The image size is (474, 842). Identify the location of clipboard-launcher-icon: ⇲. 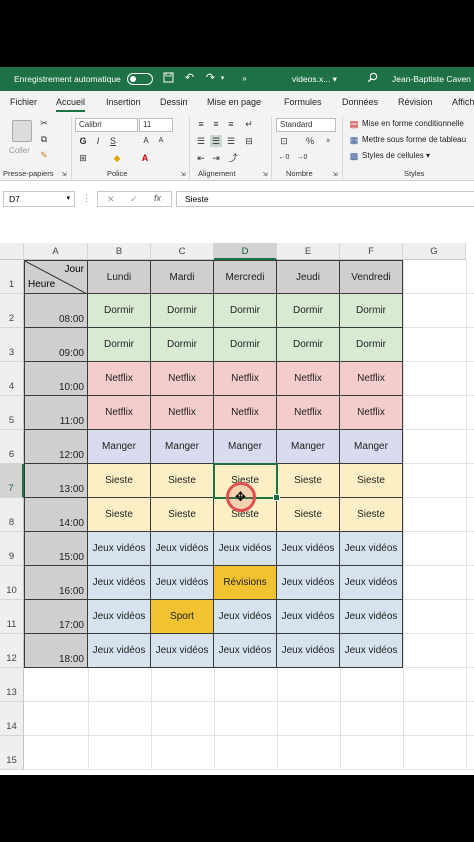
(64, 175).